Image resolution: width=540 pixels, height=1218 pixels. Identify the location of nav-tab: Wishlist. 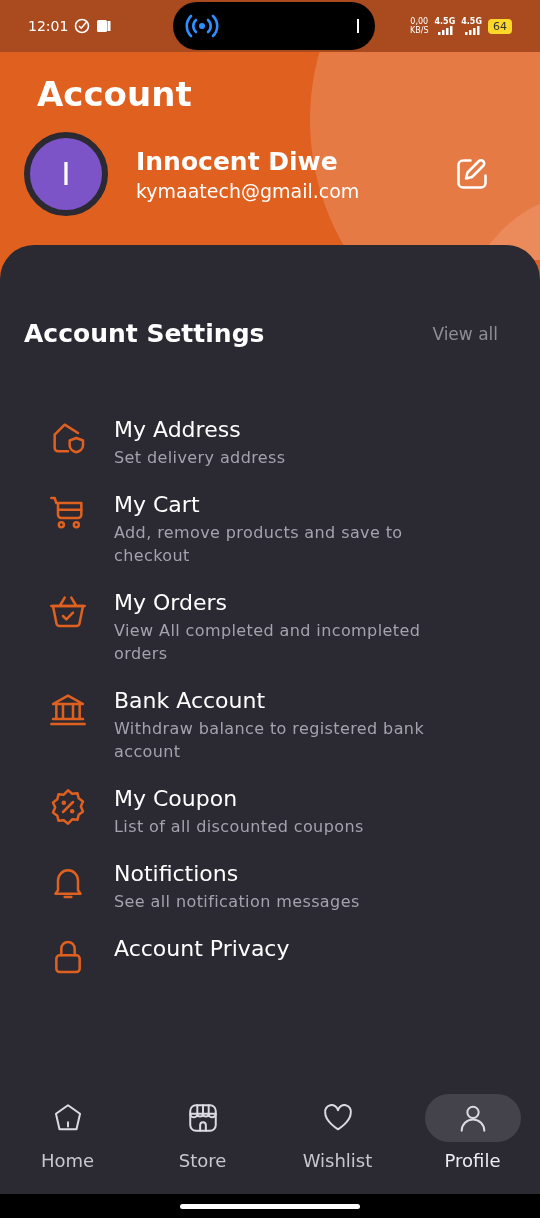
(337, 1132).